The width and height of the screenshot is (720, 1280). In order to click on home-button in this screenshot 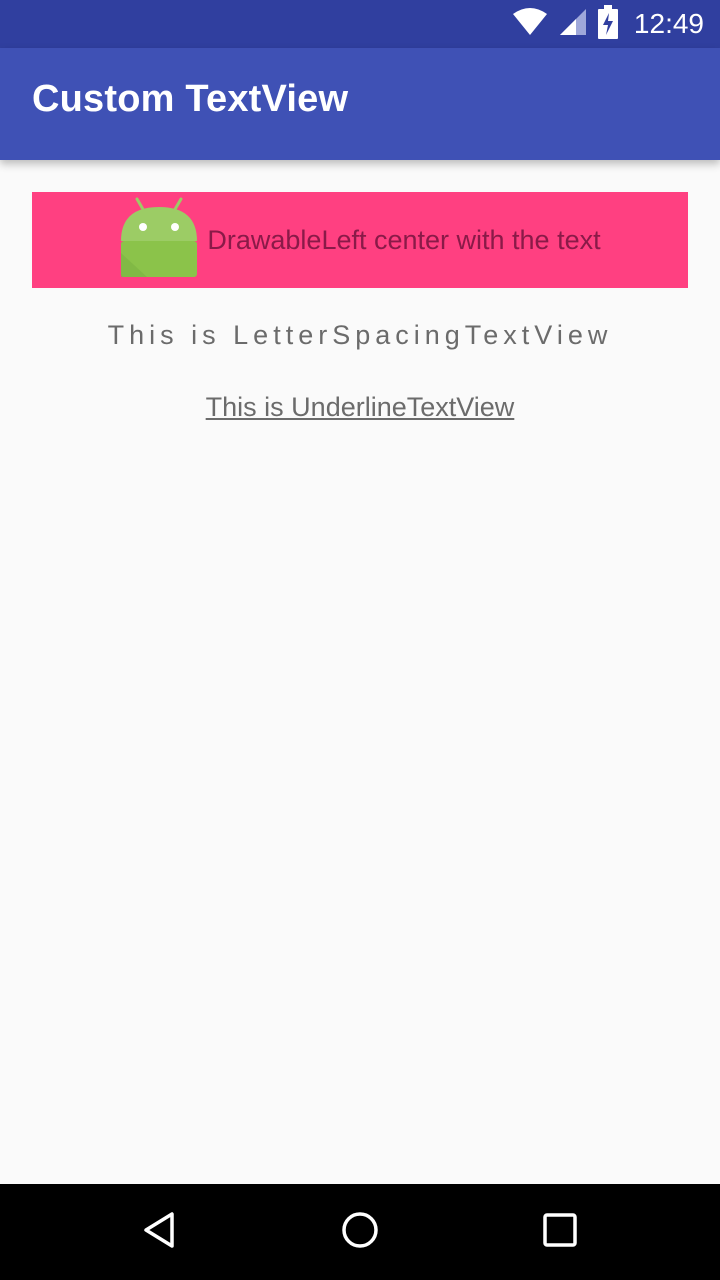, I will do `click(360, 1232)`.